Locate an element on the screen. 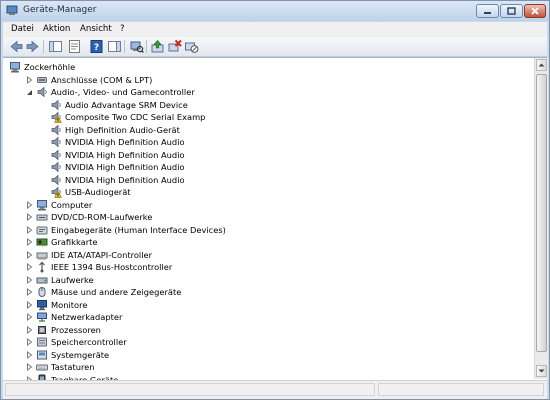  firewire-icon is located at coordinates (42, 267).